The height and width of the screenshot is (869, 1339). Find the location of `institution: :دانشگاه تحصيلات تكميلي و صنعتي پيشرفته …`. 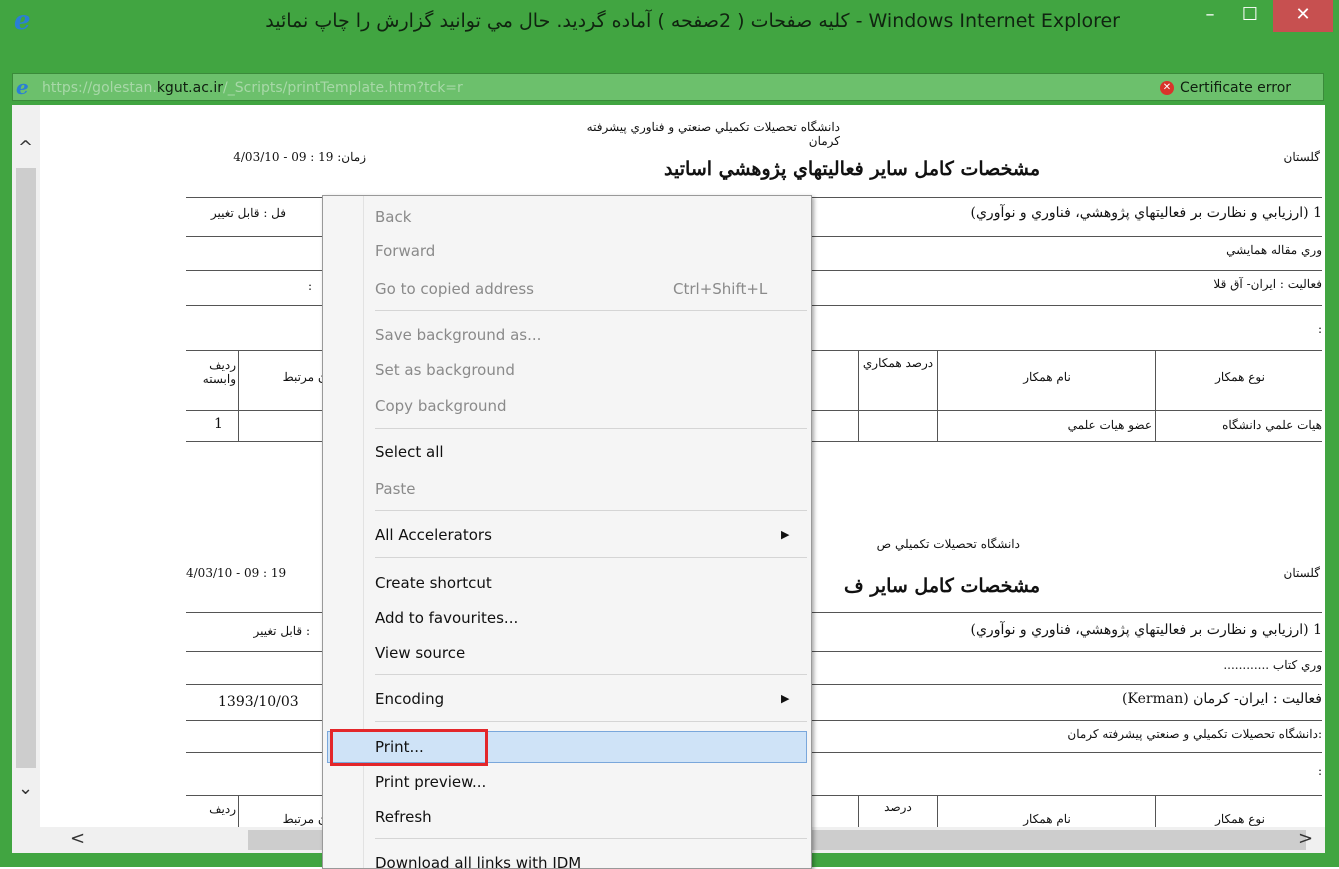

institution: :دانشگاه تحصيلات تكميلي و صنعتي پيشرفته … is located at coordinates (1194, 734).